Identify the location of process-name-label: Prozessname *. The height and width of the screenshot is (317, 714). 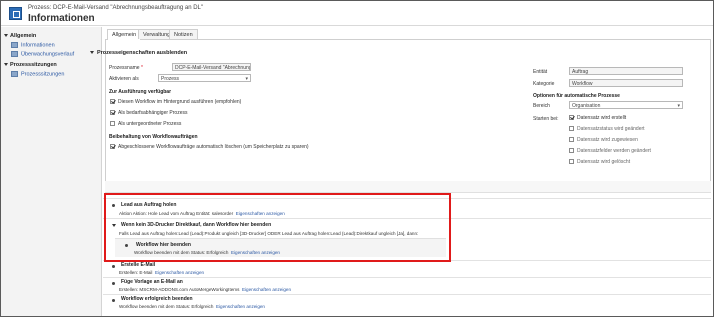
(126, 68).